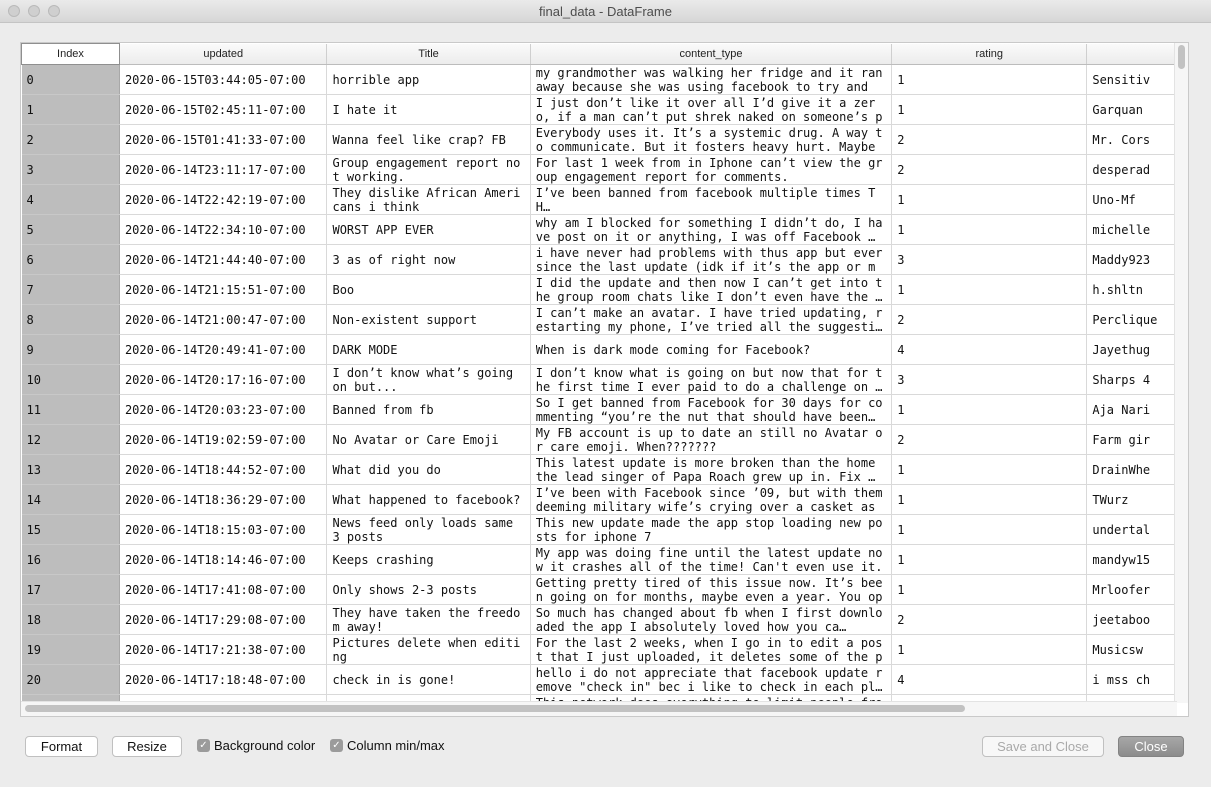 This screenshot has width=1211, height=787. Describe the element at coordinates (1131, 679) in the screenshot. I see `author-cell: i mss ch` at that location.